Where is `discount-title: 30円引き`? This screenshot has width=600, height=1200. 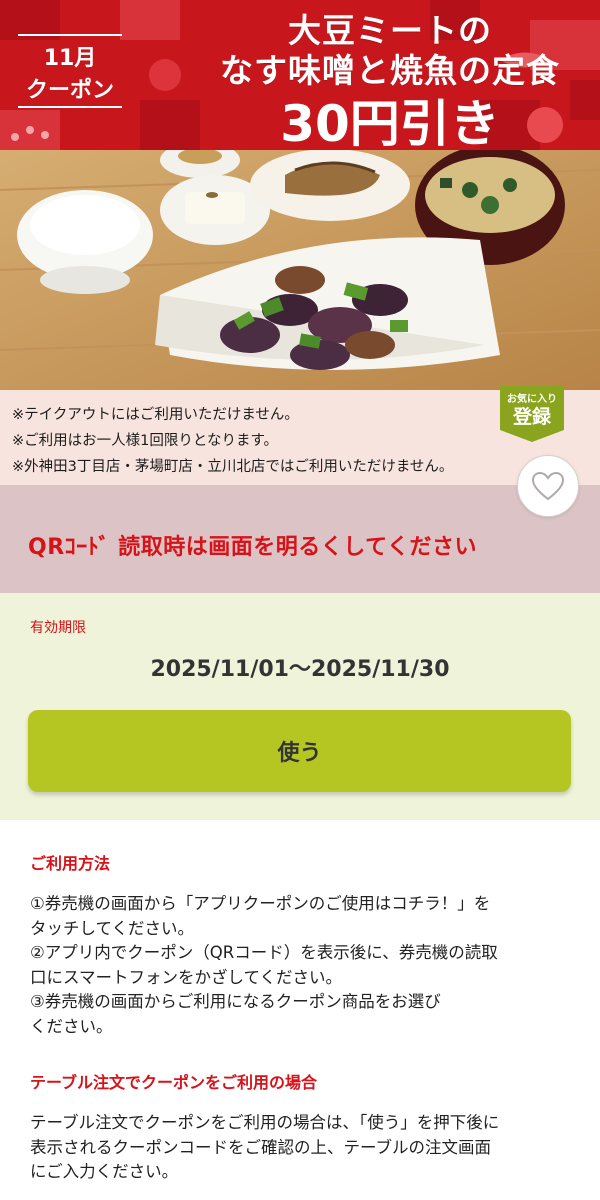 discount-title: 30円引き is located at coordinates (390, 122).